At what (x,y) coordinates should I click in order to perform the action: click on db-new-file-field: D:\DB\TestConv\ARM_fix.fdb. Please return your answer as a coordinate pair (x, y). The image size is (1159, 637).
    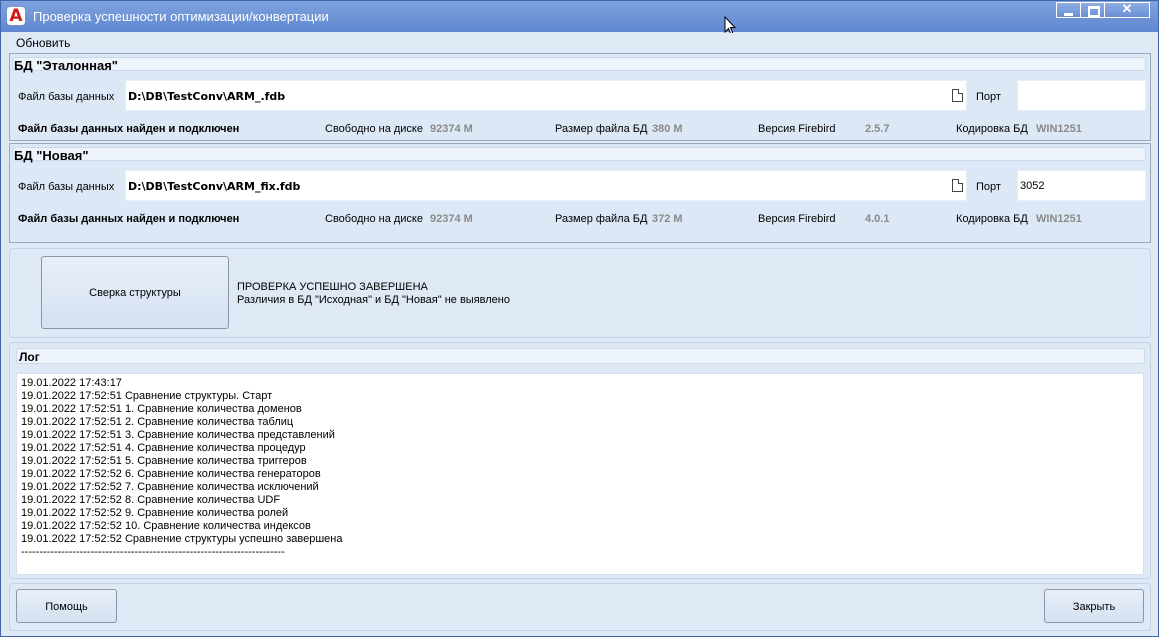
    Looking at the image, I should click on (546, 185).